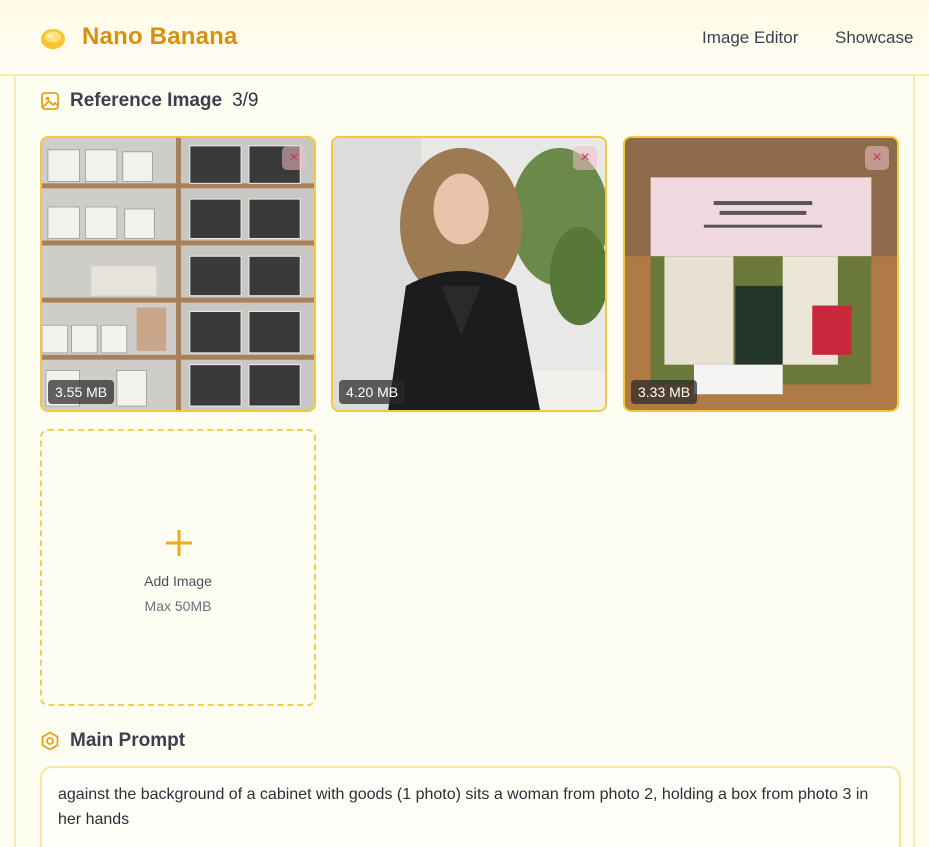 This screenshot has height=847, width=929. Describe the element at coordinates (81, 392) in the screenshot. I see `file-size-badge: 3.55 MB` at that location.